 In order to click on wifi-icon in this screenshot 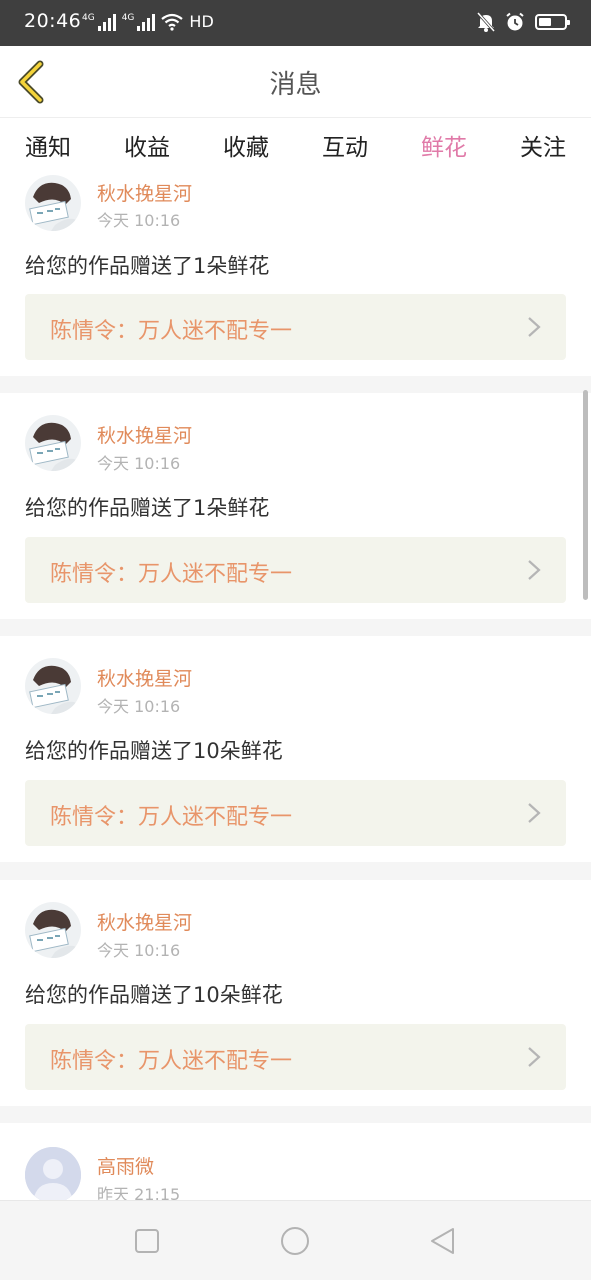, I will do `click(172, 22)`.